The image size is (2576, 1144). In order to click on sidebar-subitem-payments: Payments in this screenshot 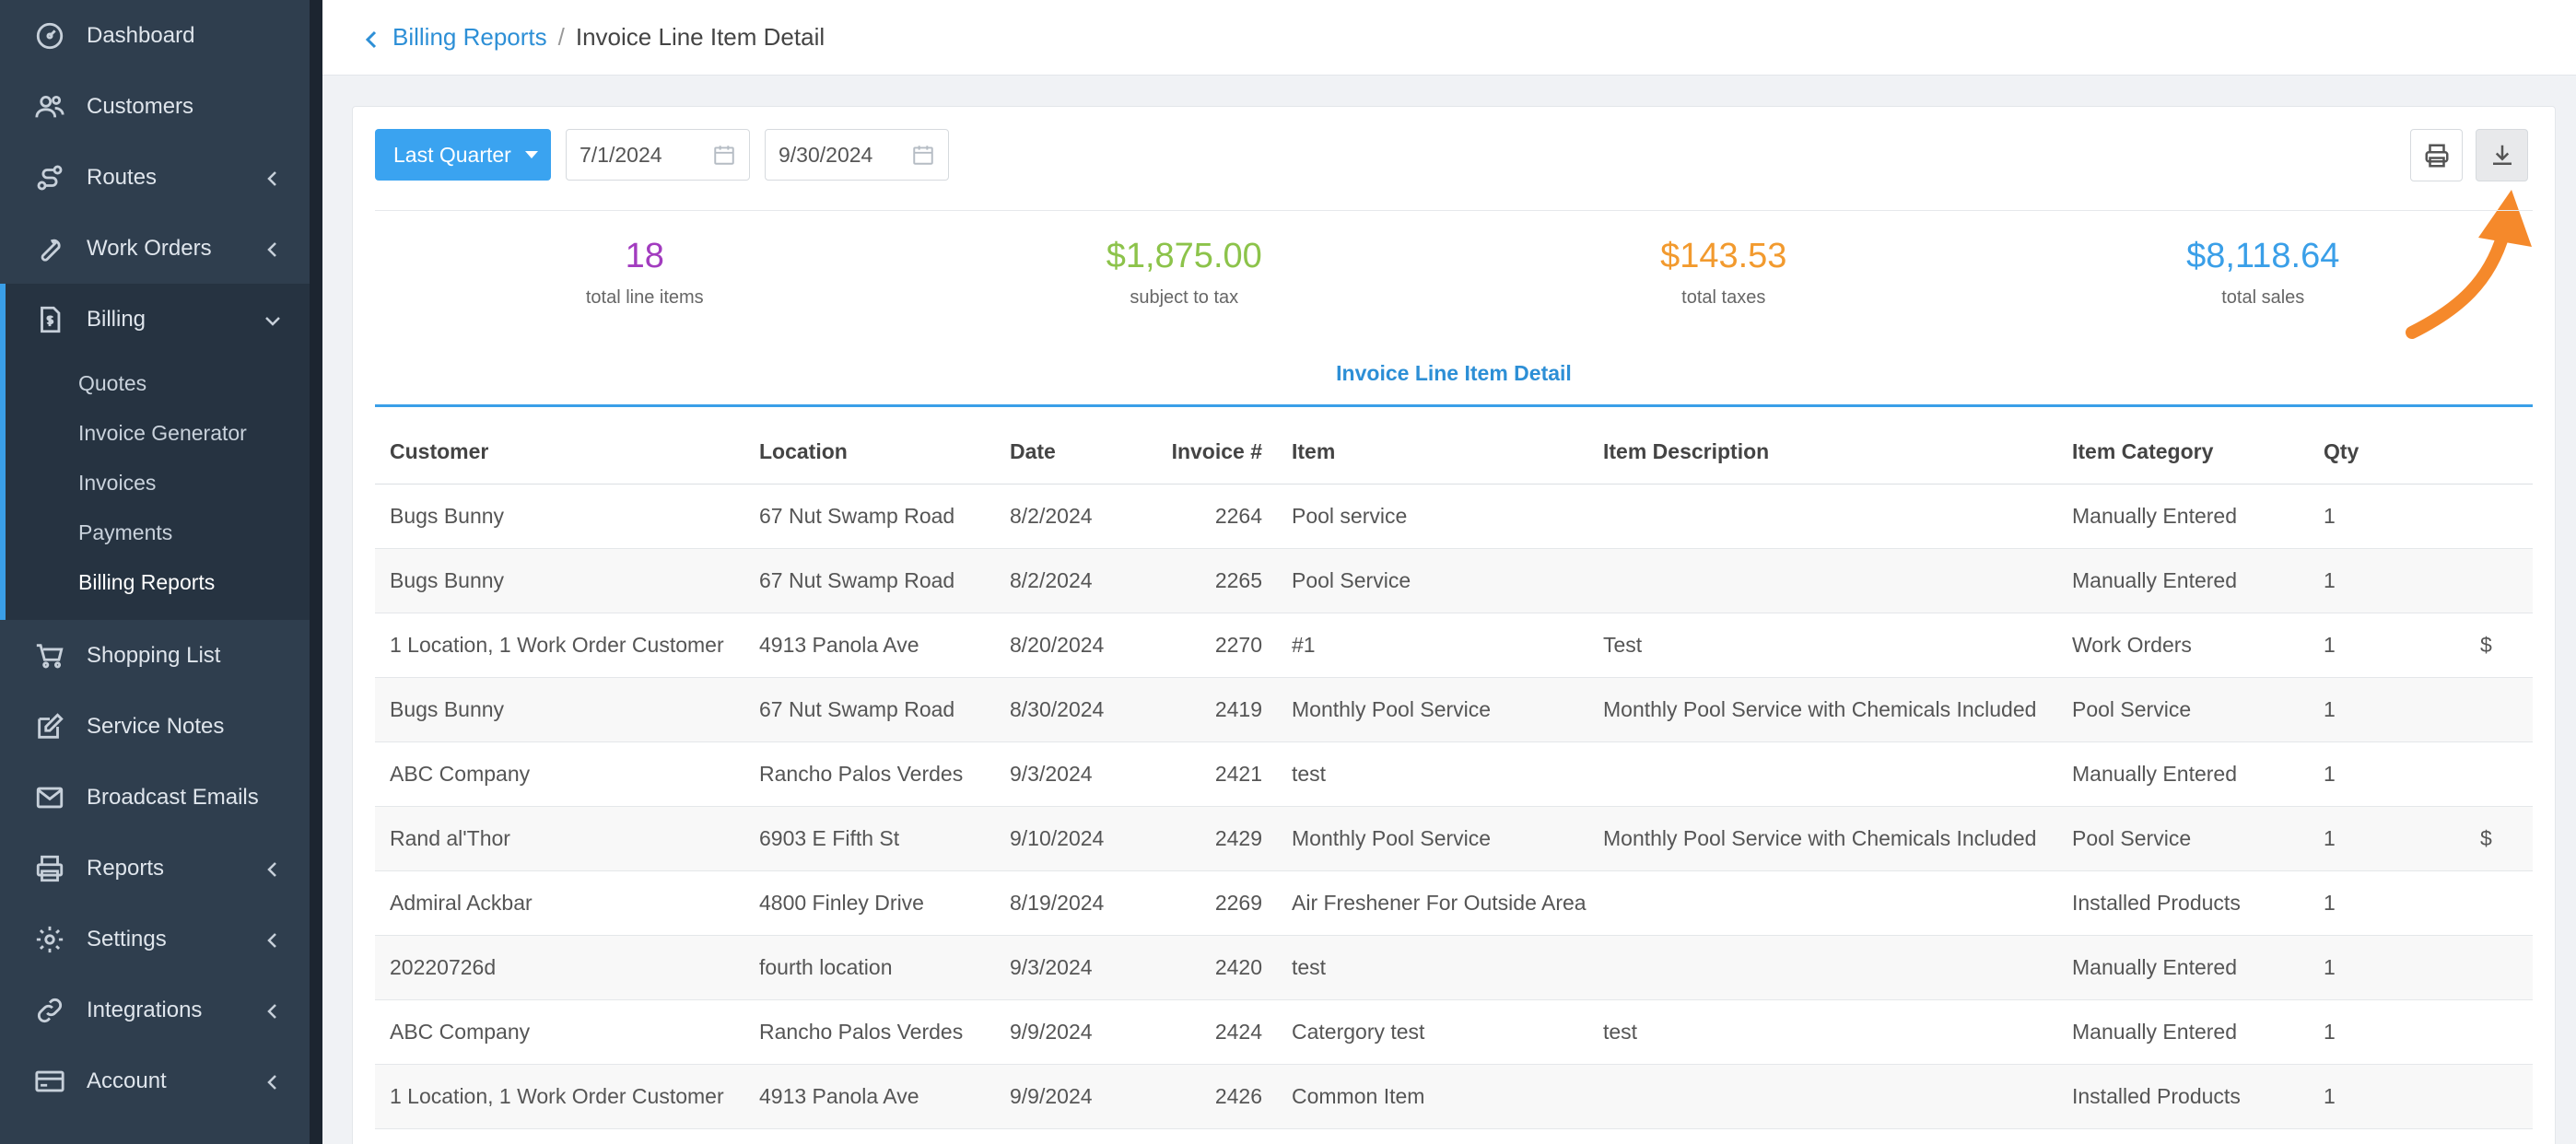, I will do `click(155, 532)`.